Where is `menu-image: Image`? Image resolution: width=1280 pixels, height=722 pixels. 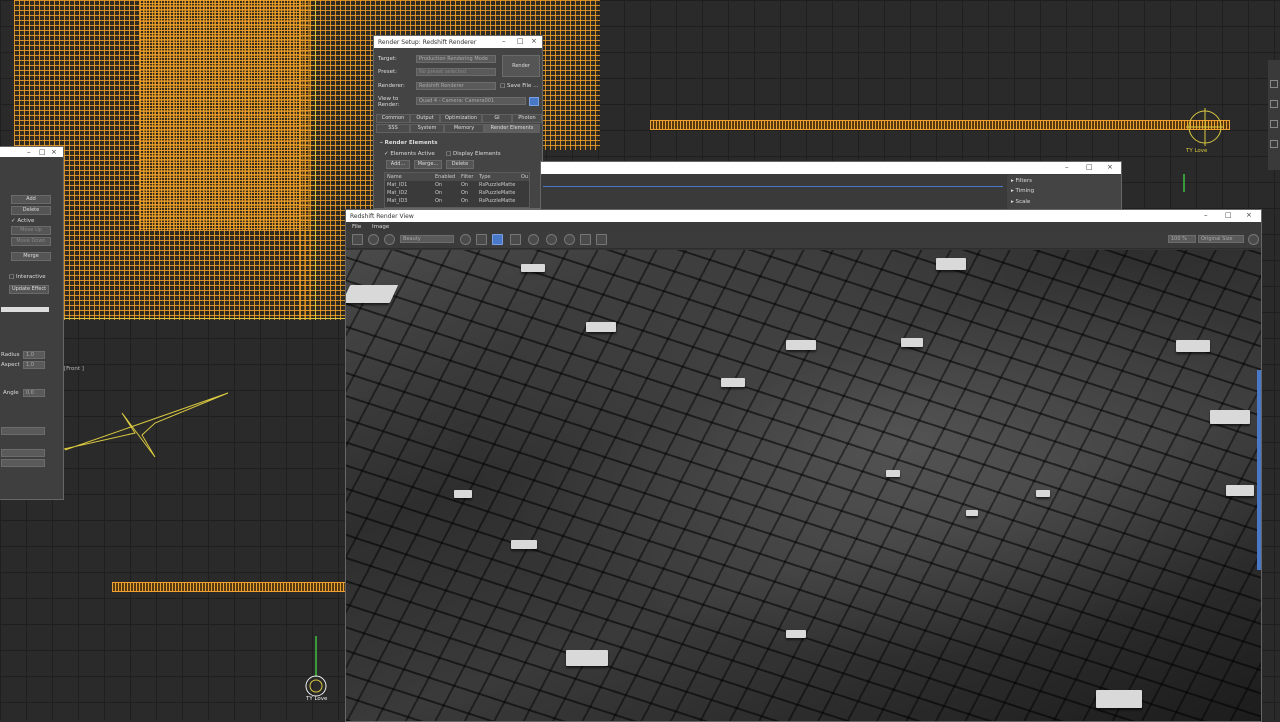 menu-image: Image is located at coordinates (380, 227).